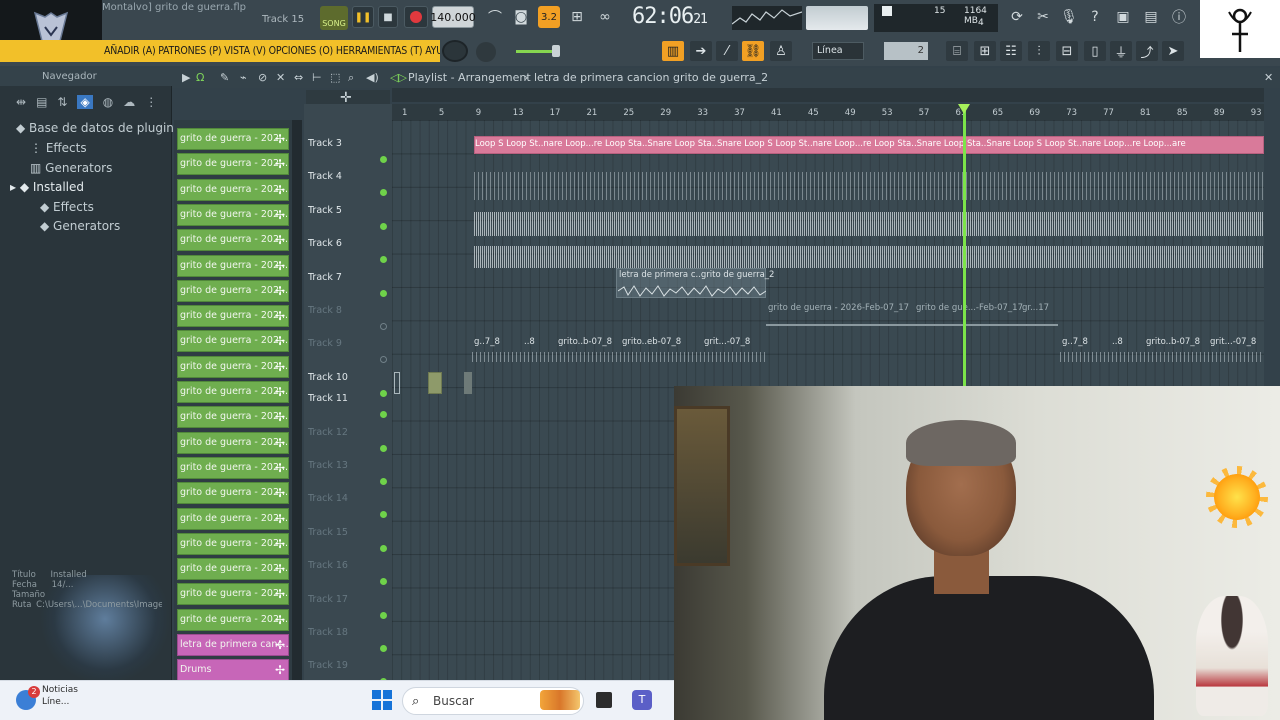 The width and height of the screenshot is (1280, 720). I want to click on playhead, so click(964, 245).